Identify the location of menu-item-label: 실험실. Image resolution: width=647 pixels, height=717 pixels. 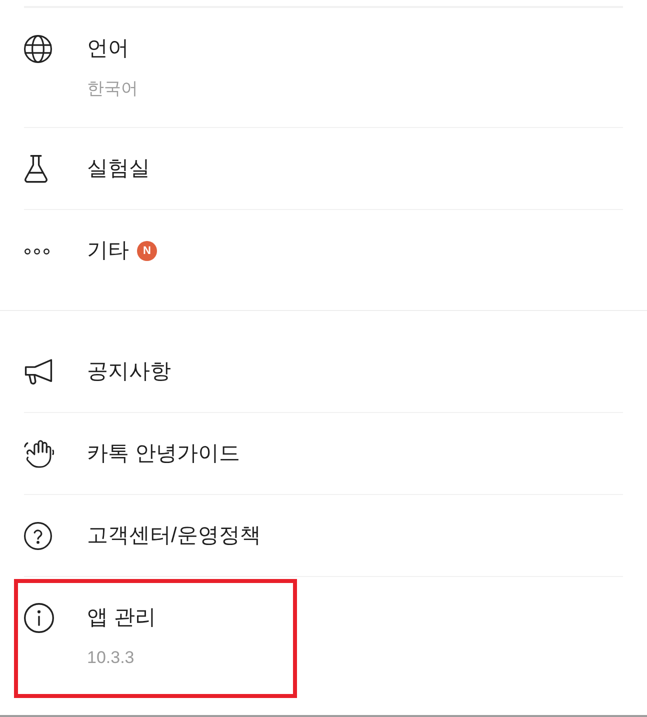
(118, 169).